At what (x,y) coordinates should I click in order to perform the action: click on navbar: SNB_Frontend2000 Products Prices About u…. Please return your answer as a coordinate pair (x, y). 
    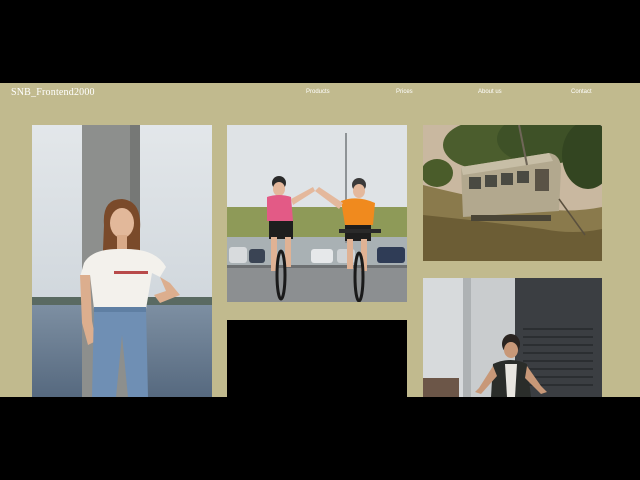
    Looking at the image, I should click on (320, 93).